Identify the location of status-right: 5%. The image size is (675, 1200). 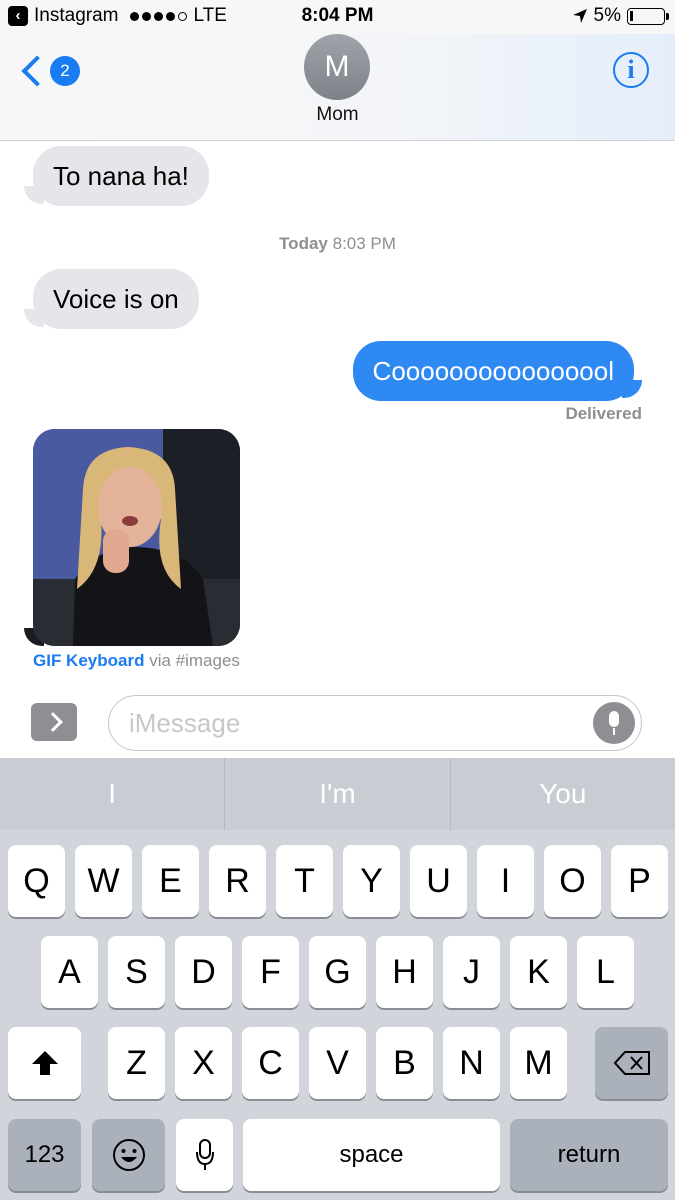
(620, 16).